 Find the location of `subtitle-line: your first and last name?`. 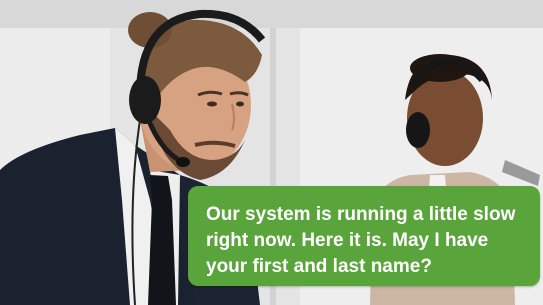

subtitle-line: your first and last name? is located at coordinates (319, 266).